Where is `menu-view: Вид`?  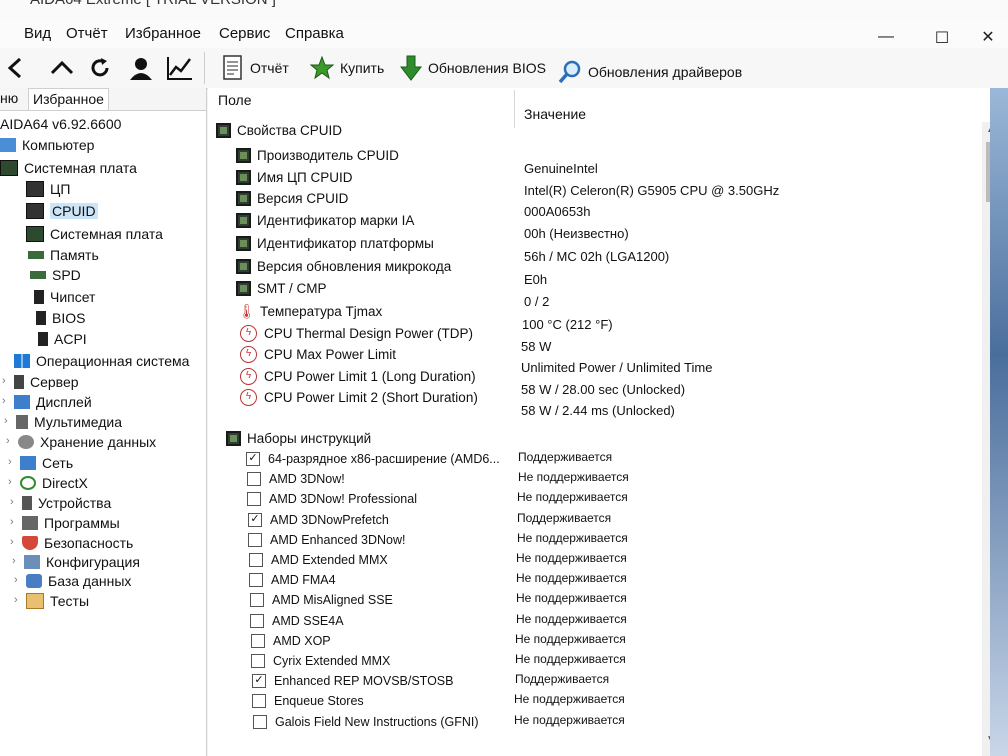
menu-view: Вид is located at coordinates (37, 33).